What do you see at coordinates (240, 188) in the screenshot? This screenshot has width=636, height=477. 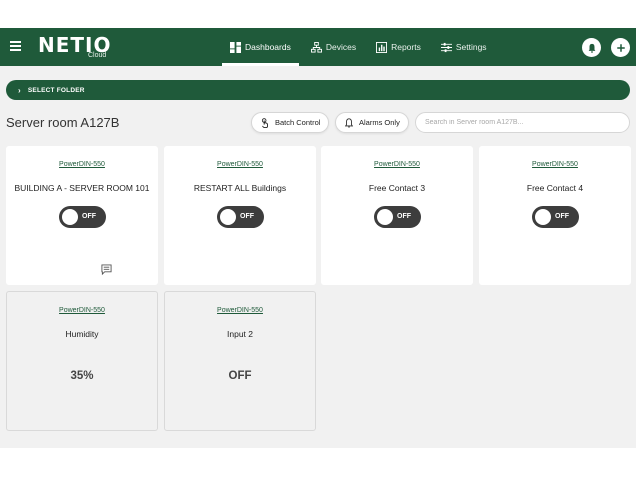 I see `card-title: RESTART ALL Buildings` at bounding box center [240, 188].